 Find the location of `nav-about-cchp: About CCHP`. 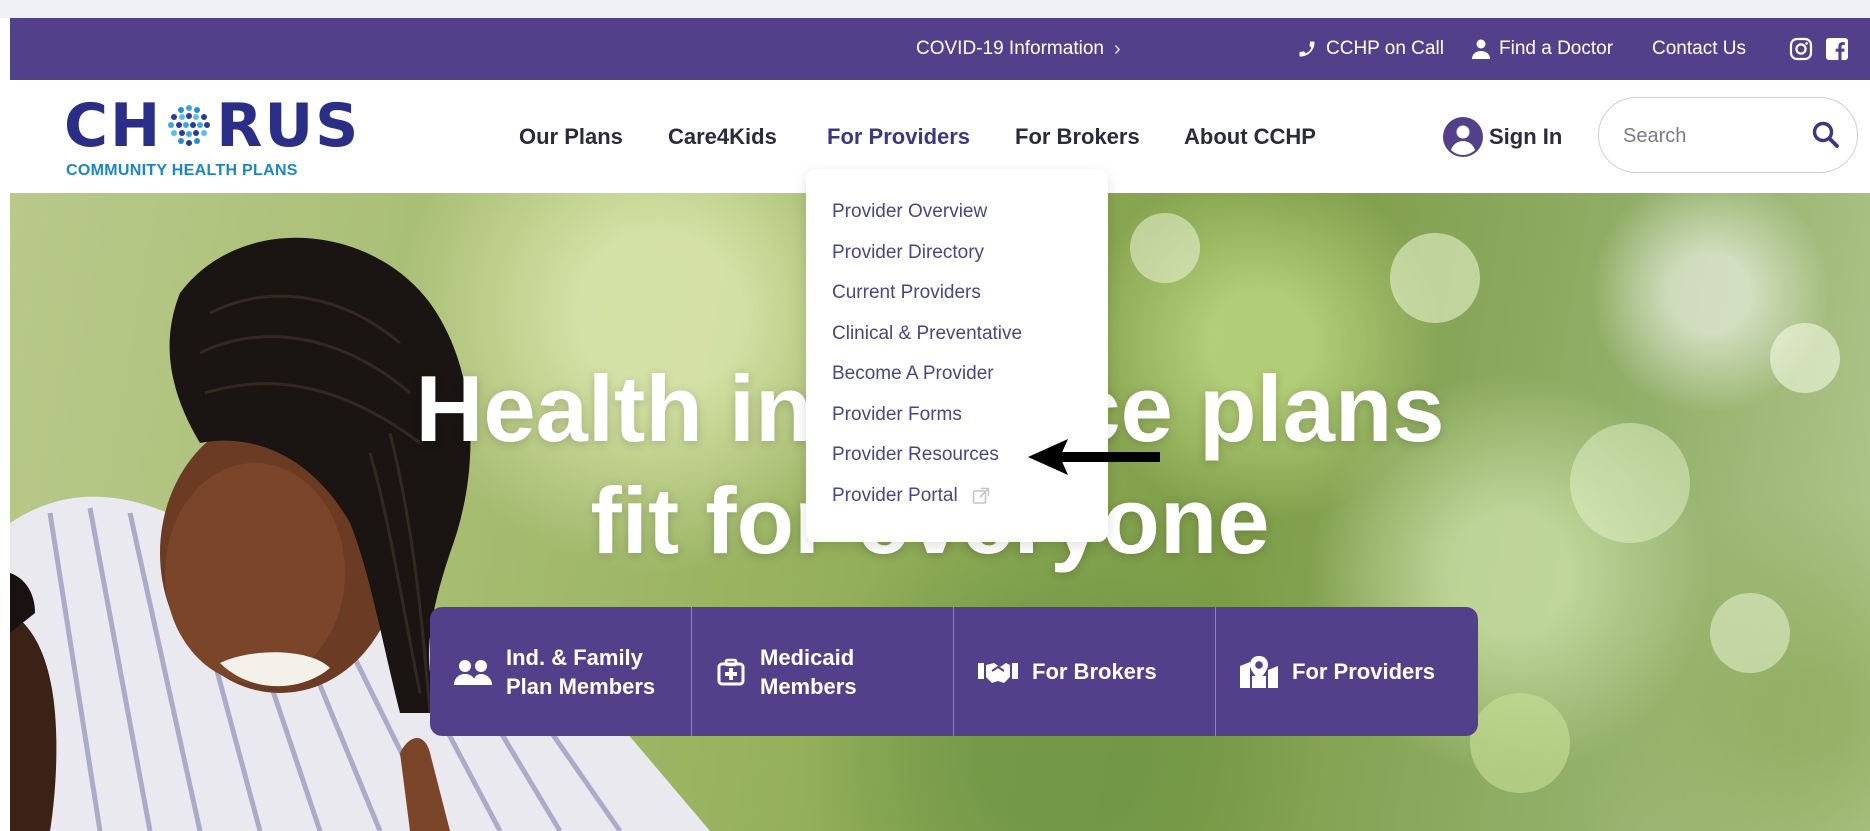

nav-about-cchp: About CCHP is located at coordinates (1250, 136).